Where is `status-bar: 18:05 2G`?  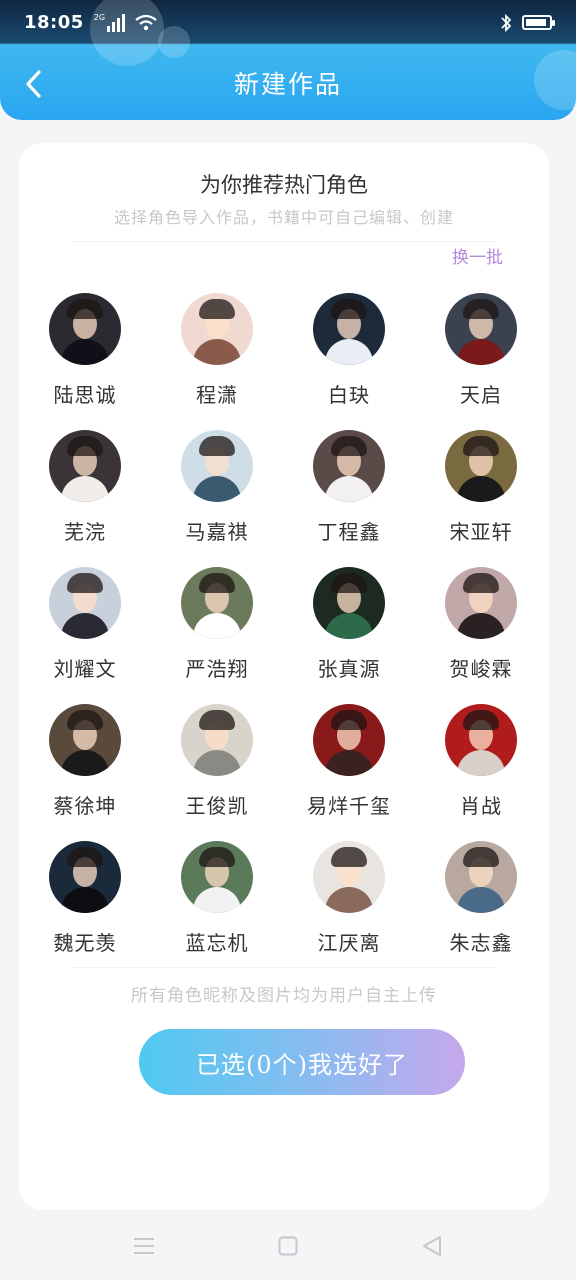
status-bar: 18:05 2G is located at coordinates (288, 22).